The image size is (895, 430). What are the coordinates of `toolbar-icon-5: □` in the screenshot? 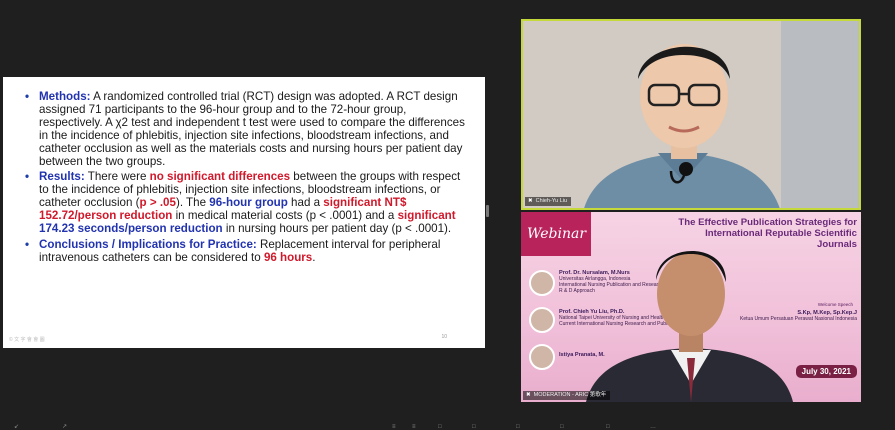 It's located at (440, 427).